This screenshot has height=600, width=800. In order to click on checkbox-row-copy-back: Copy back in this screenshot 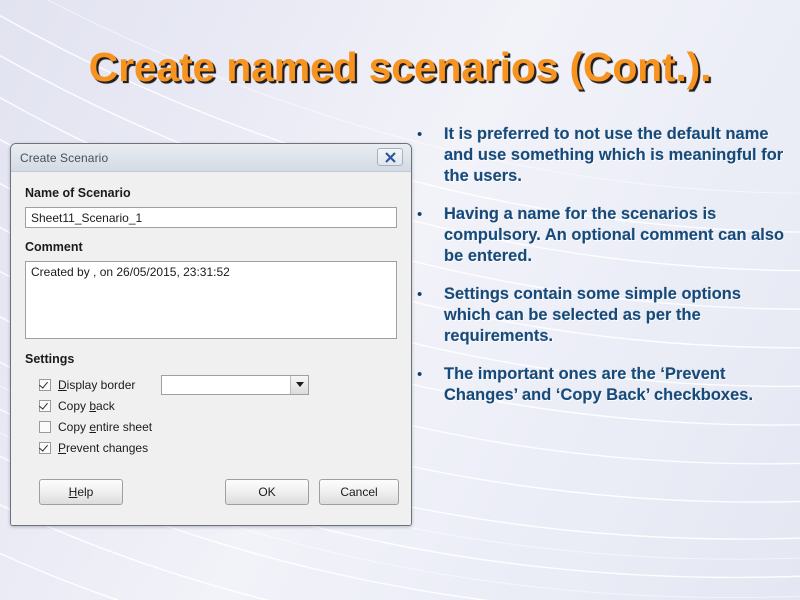, I will do `click(218, 405)`.